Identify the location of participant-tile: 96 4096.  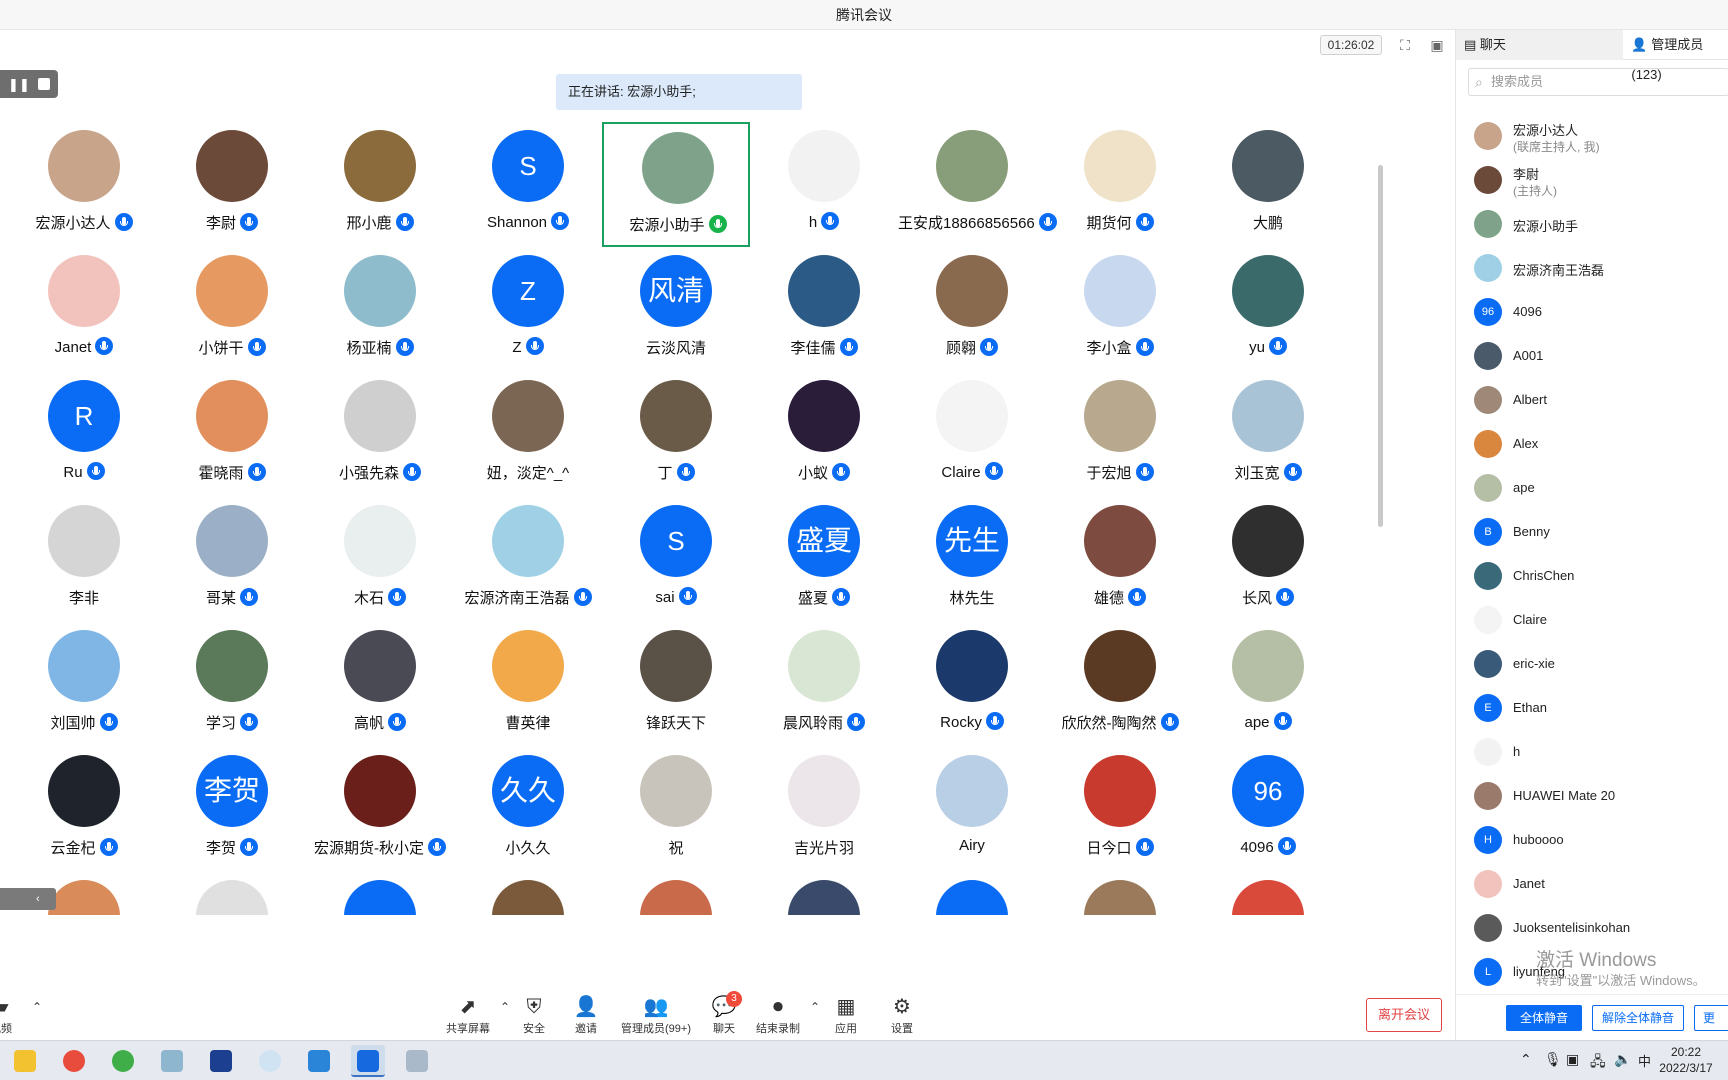
(1268, 809).